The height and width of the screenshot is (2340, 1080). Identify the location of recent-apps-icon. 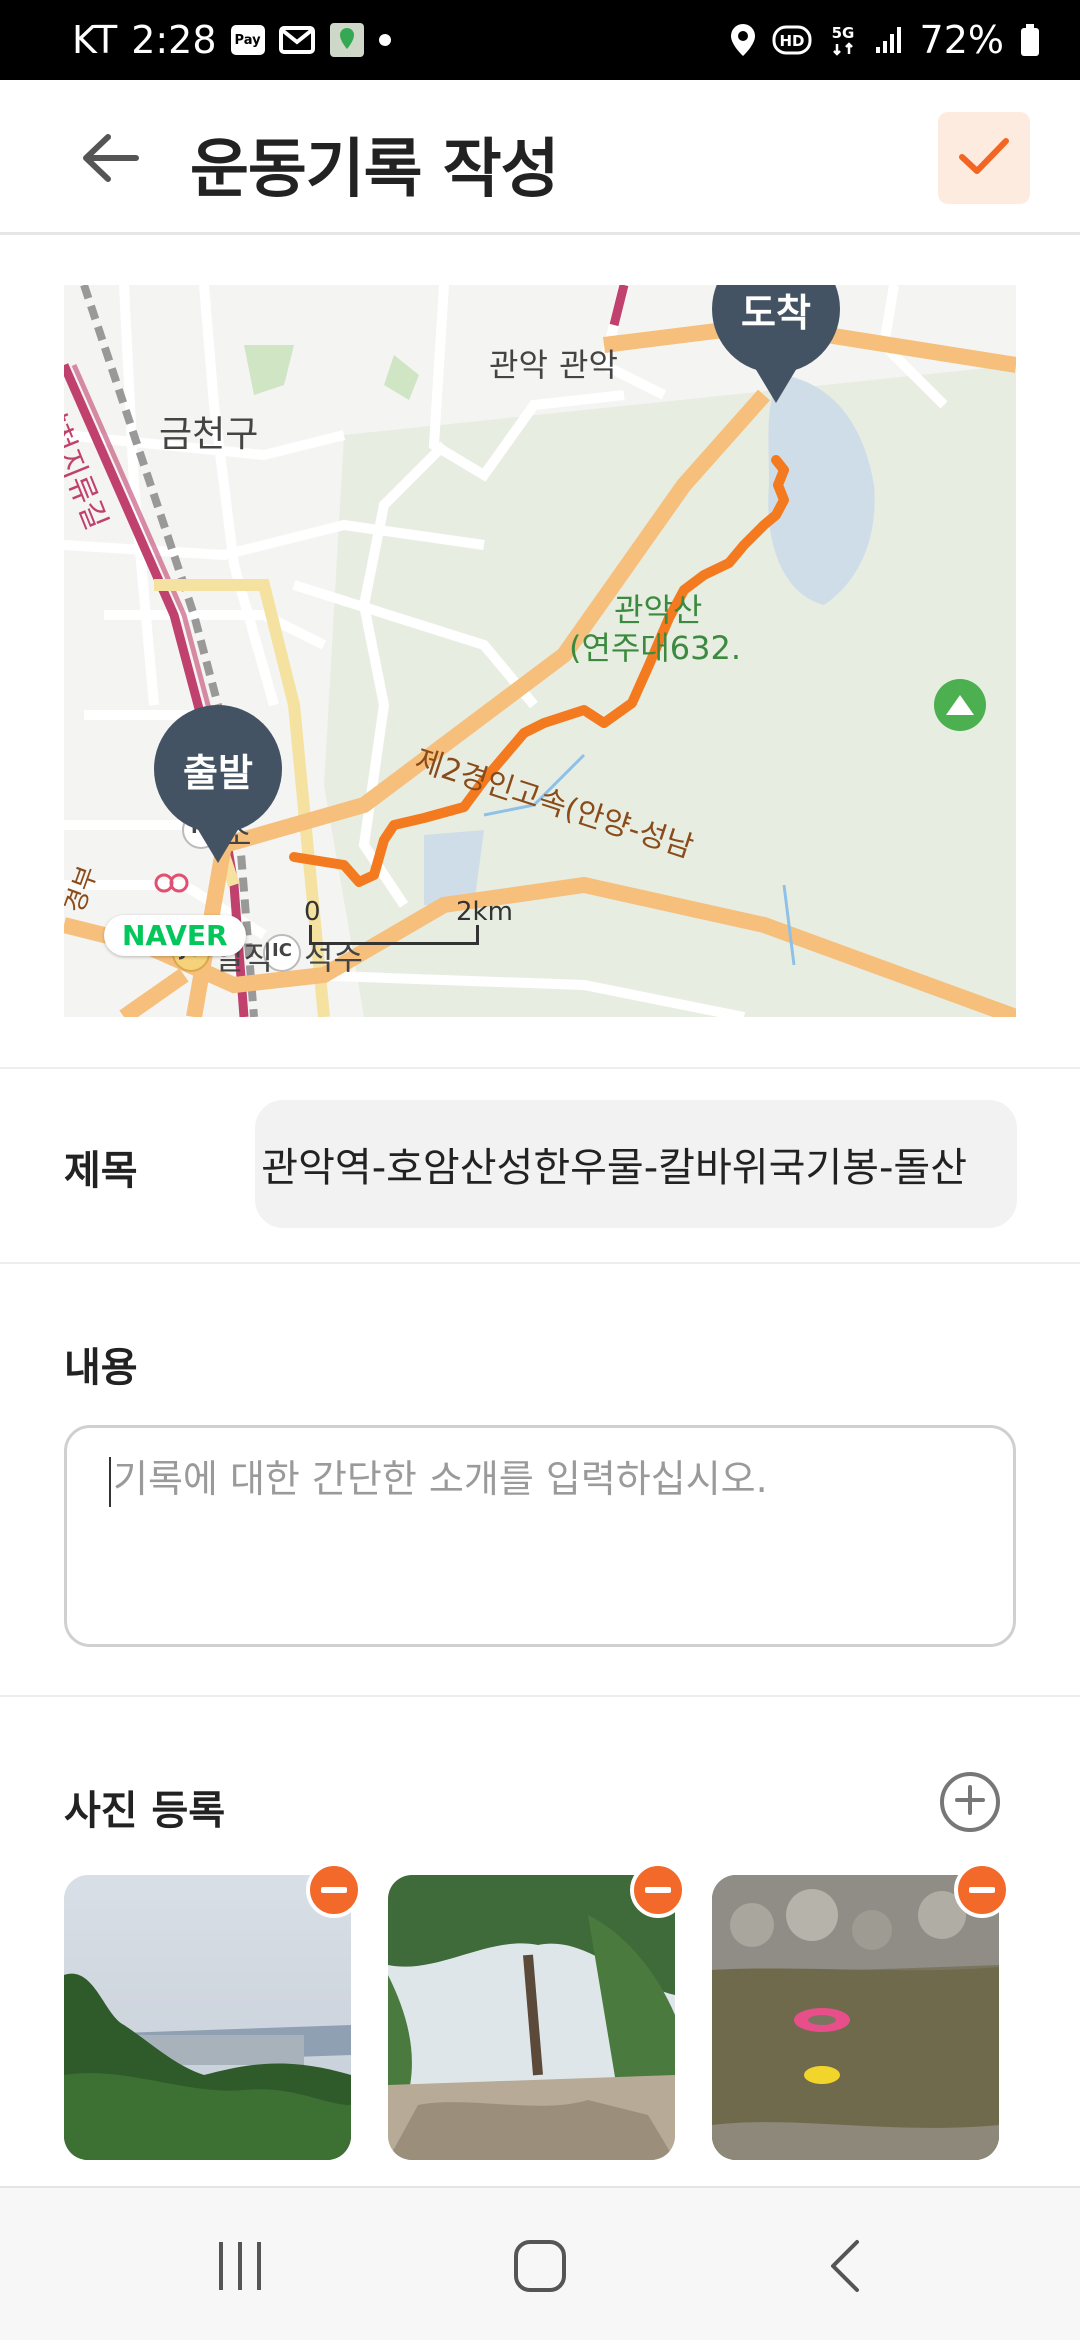
(240, 2268).